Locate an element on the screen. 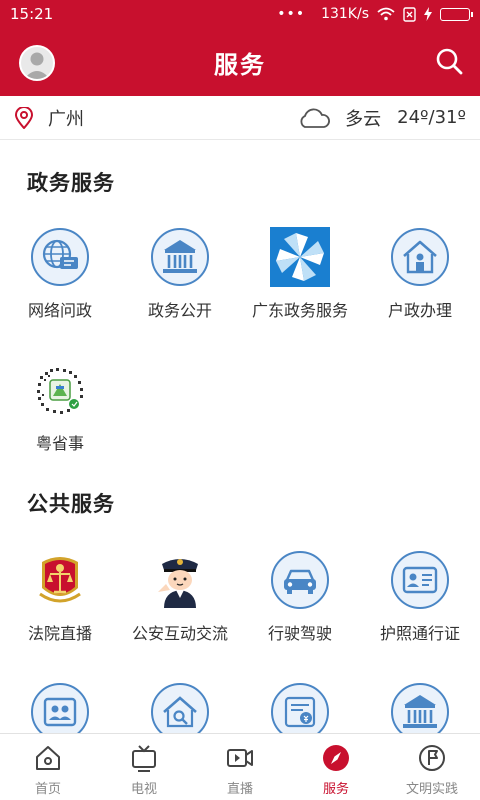 The width and height of the screenshot is (480, 800). tv-icon is located at coordinates (144, 758).